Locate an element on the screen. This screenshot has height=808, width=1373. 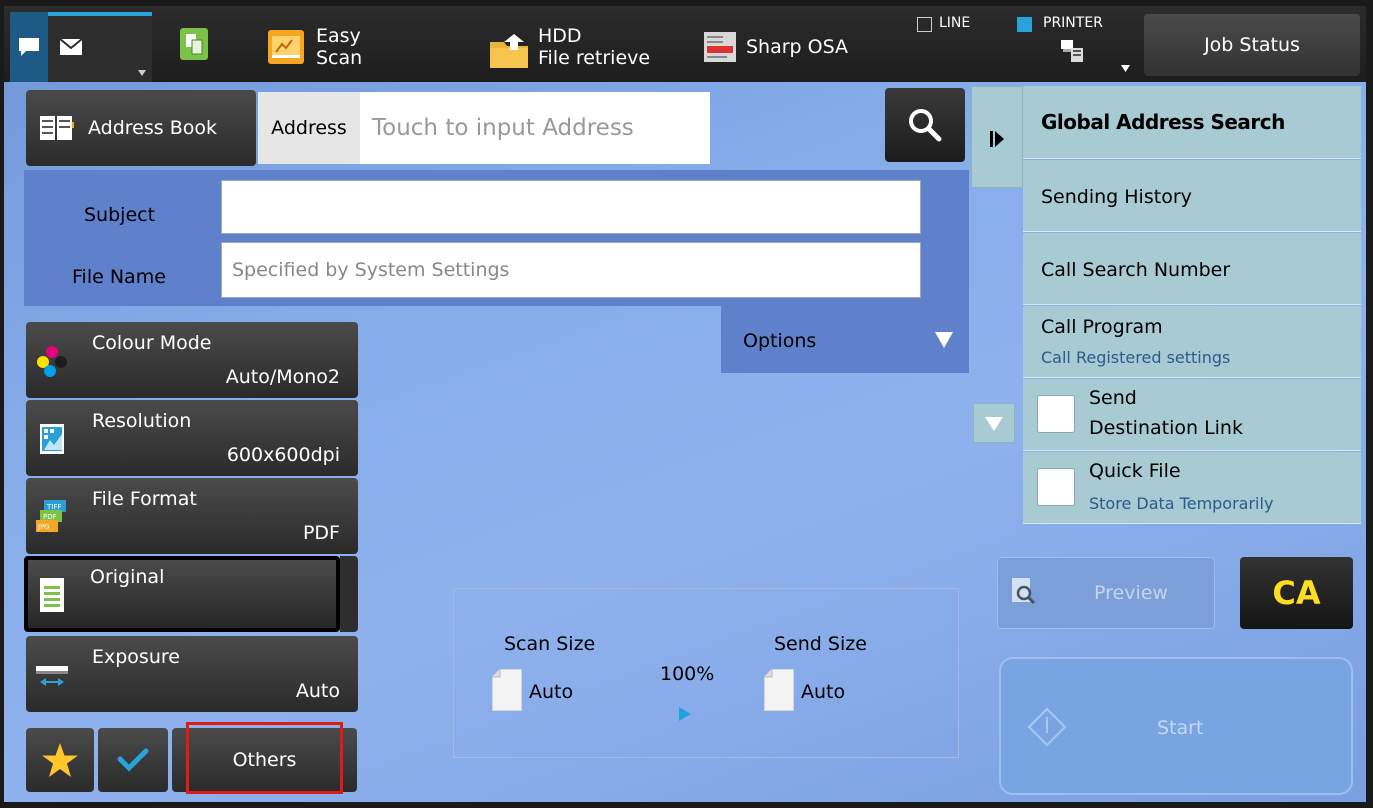
preview-label: Preview is located at coordinates (1131, 593).